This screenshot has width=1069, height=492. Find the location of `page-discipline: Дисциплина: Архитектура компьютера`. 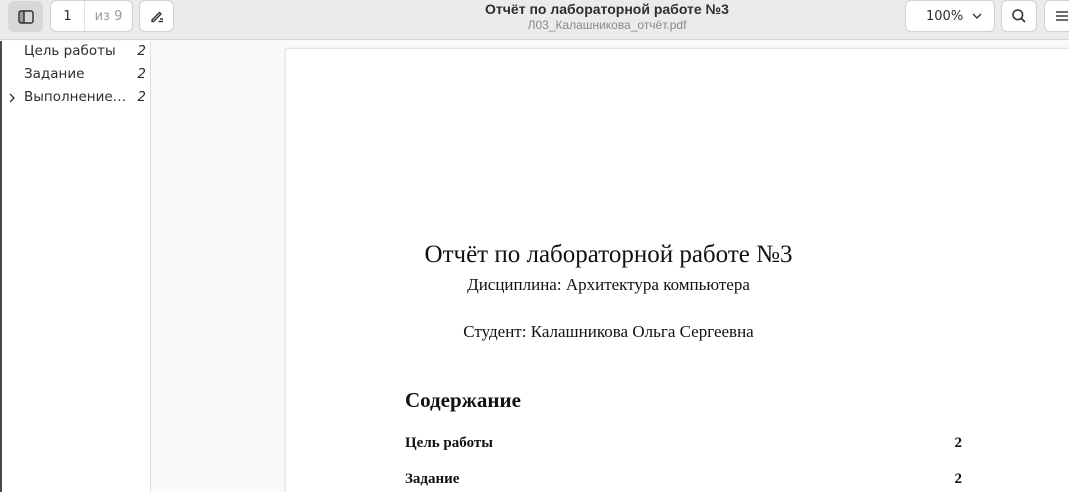

page-discipline: Дисциплина: Архитектура компьютера is located at coordinates (608, 284).